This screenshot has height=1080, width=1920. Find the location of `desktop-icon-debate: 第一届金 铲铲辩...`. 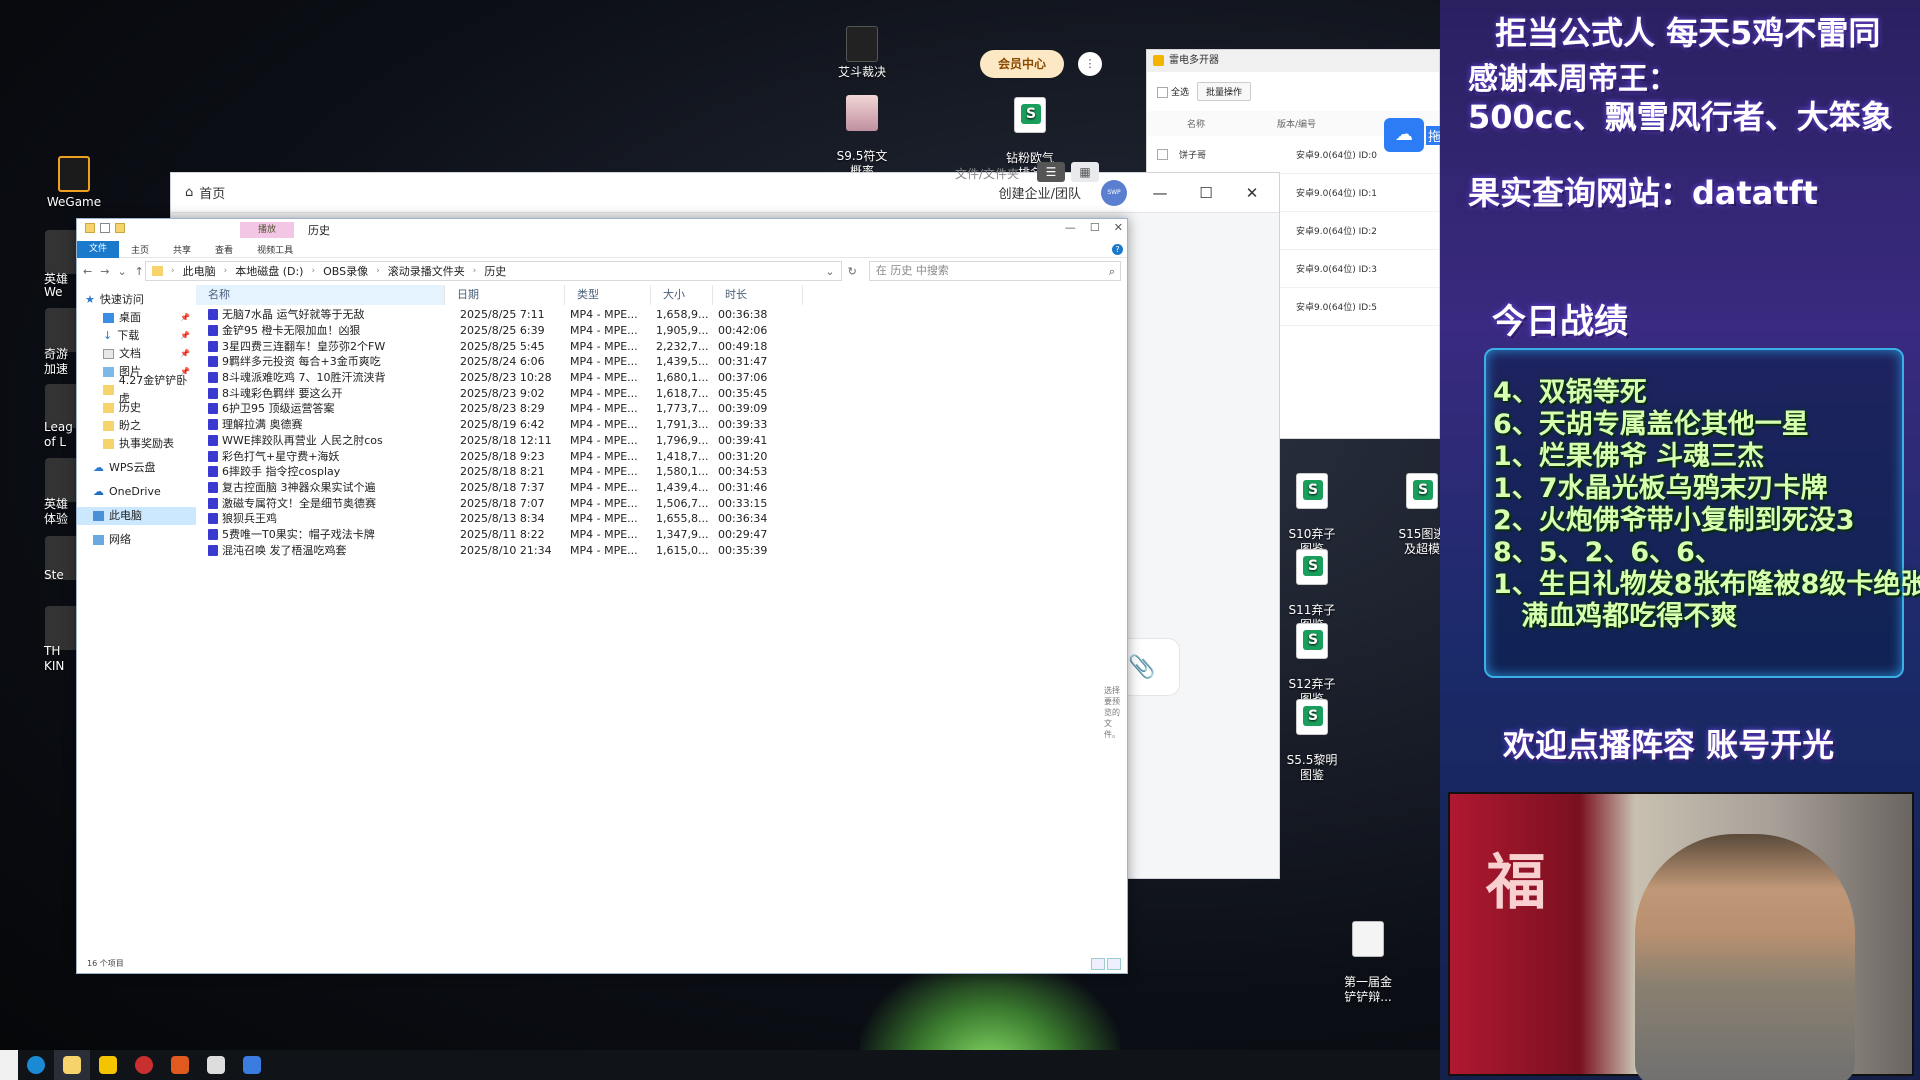

desktop-icon-debate: 第一届金 铲铲辩... is located at coordinates (1368, 963).